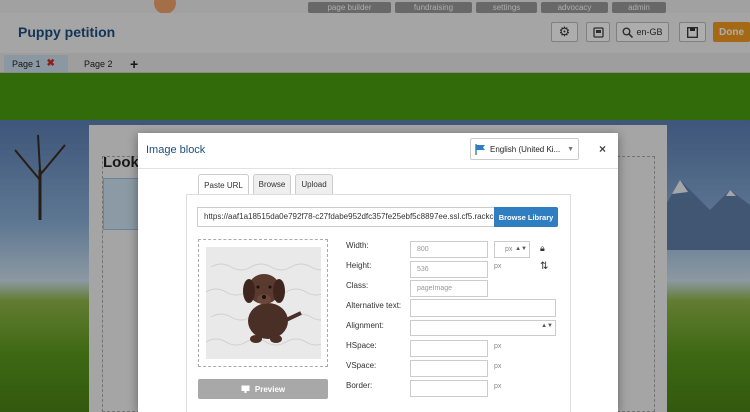 Image resolution: width=750 pixels, height=412 pixels. What do you see at coordinates (361, 345) in the screenshot?
I see `hspace-label: HSpace:` at bounding box center [361, 345].